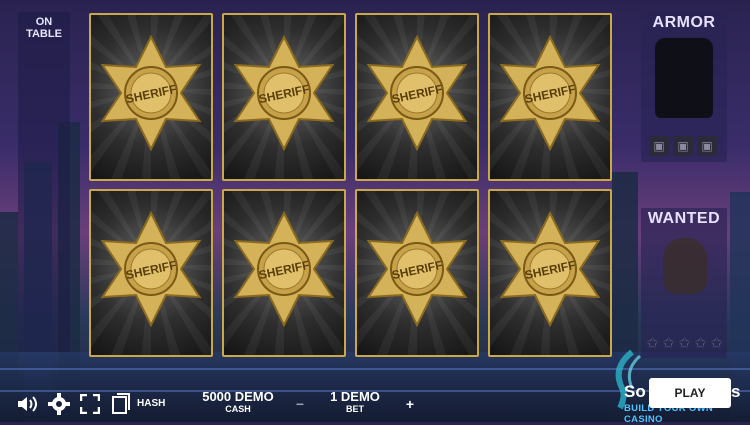 This screenshot has height=425, width=750. What do you see at coordinates (635, 391) in the screenshot?
I see `brand-name: So` at bounding box center [635, 391].